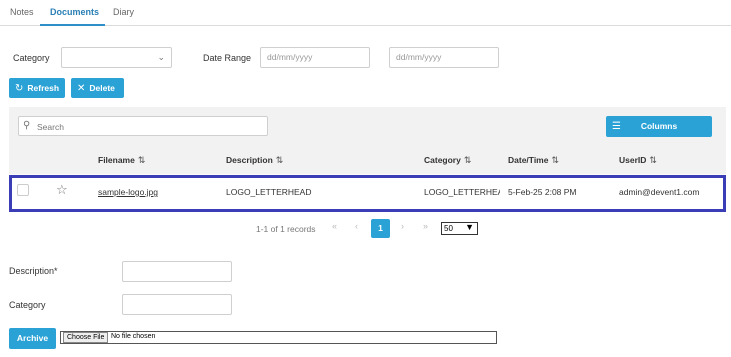 The width and height of the screenshot is (731, 357). I want to click on close-icon: ✕, so click(81, 88).